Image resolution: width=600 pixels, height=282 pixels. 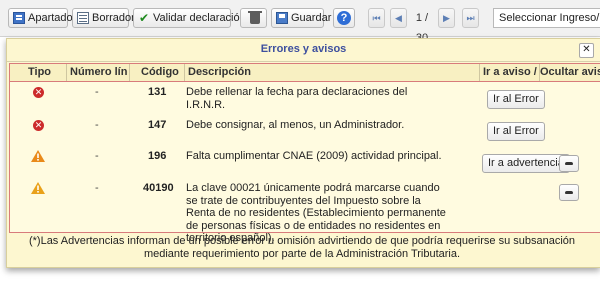 I want to click on validar-button: ✔ Validar declaración, so click(x=189, y=18).